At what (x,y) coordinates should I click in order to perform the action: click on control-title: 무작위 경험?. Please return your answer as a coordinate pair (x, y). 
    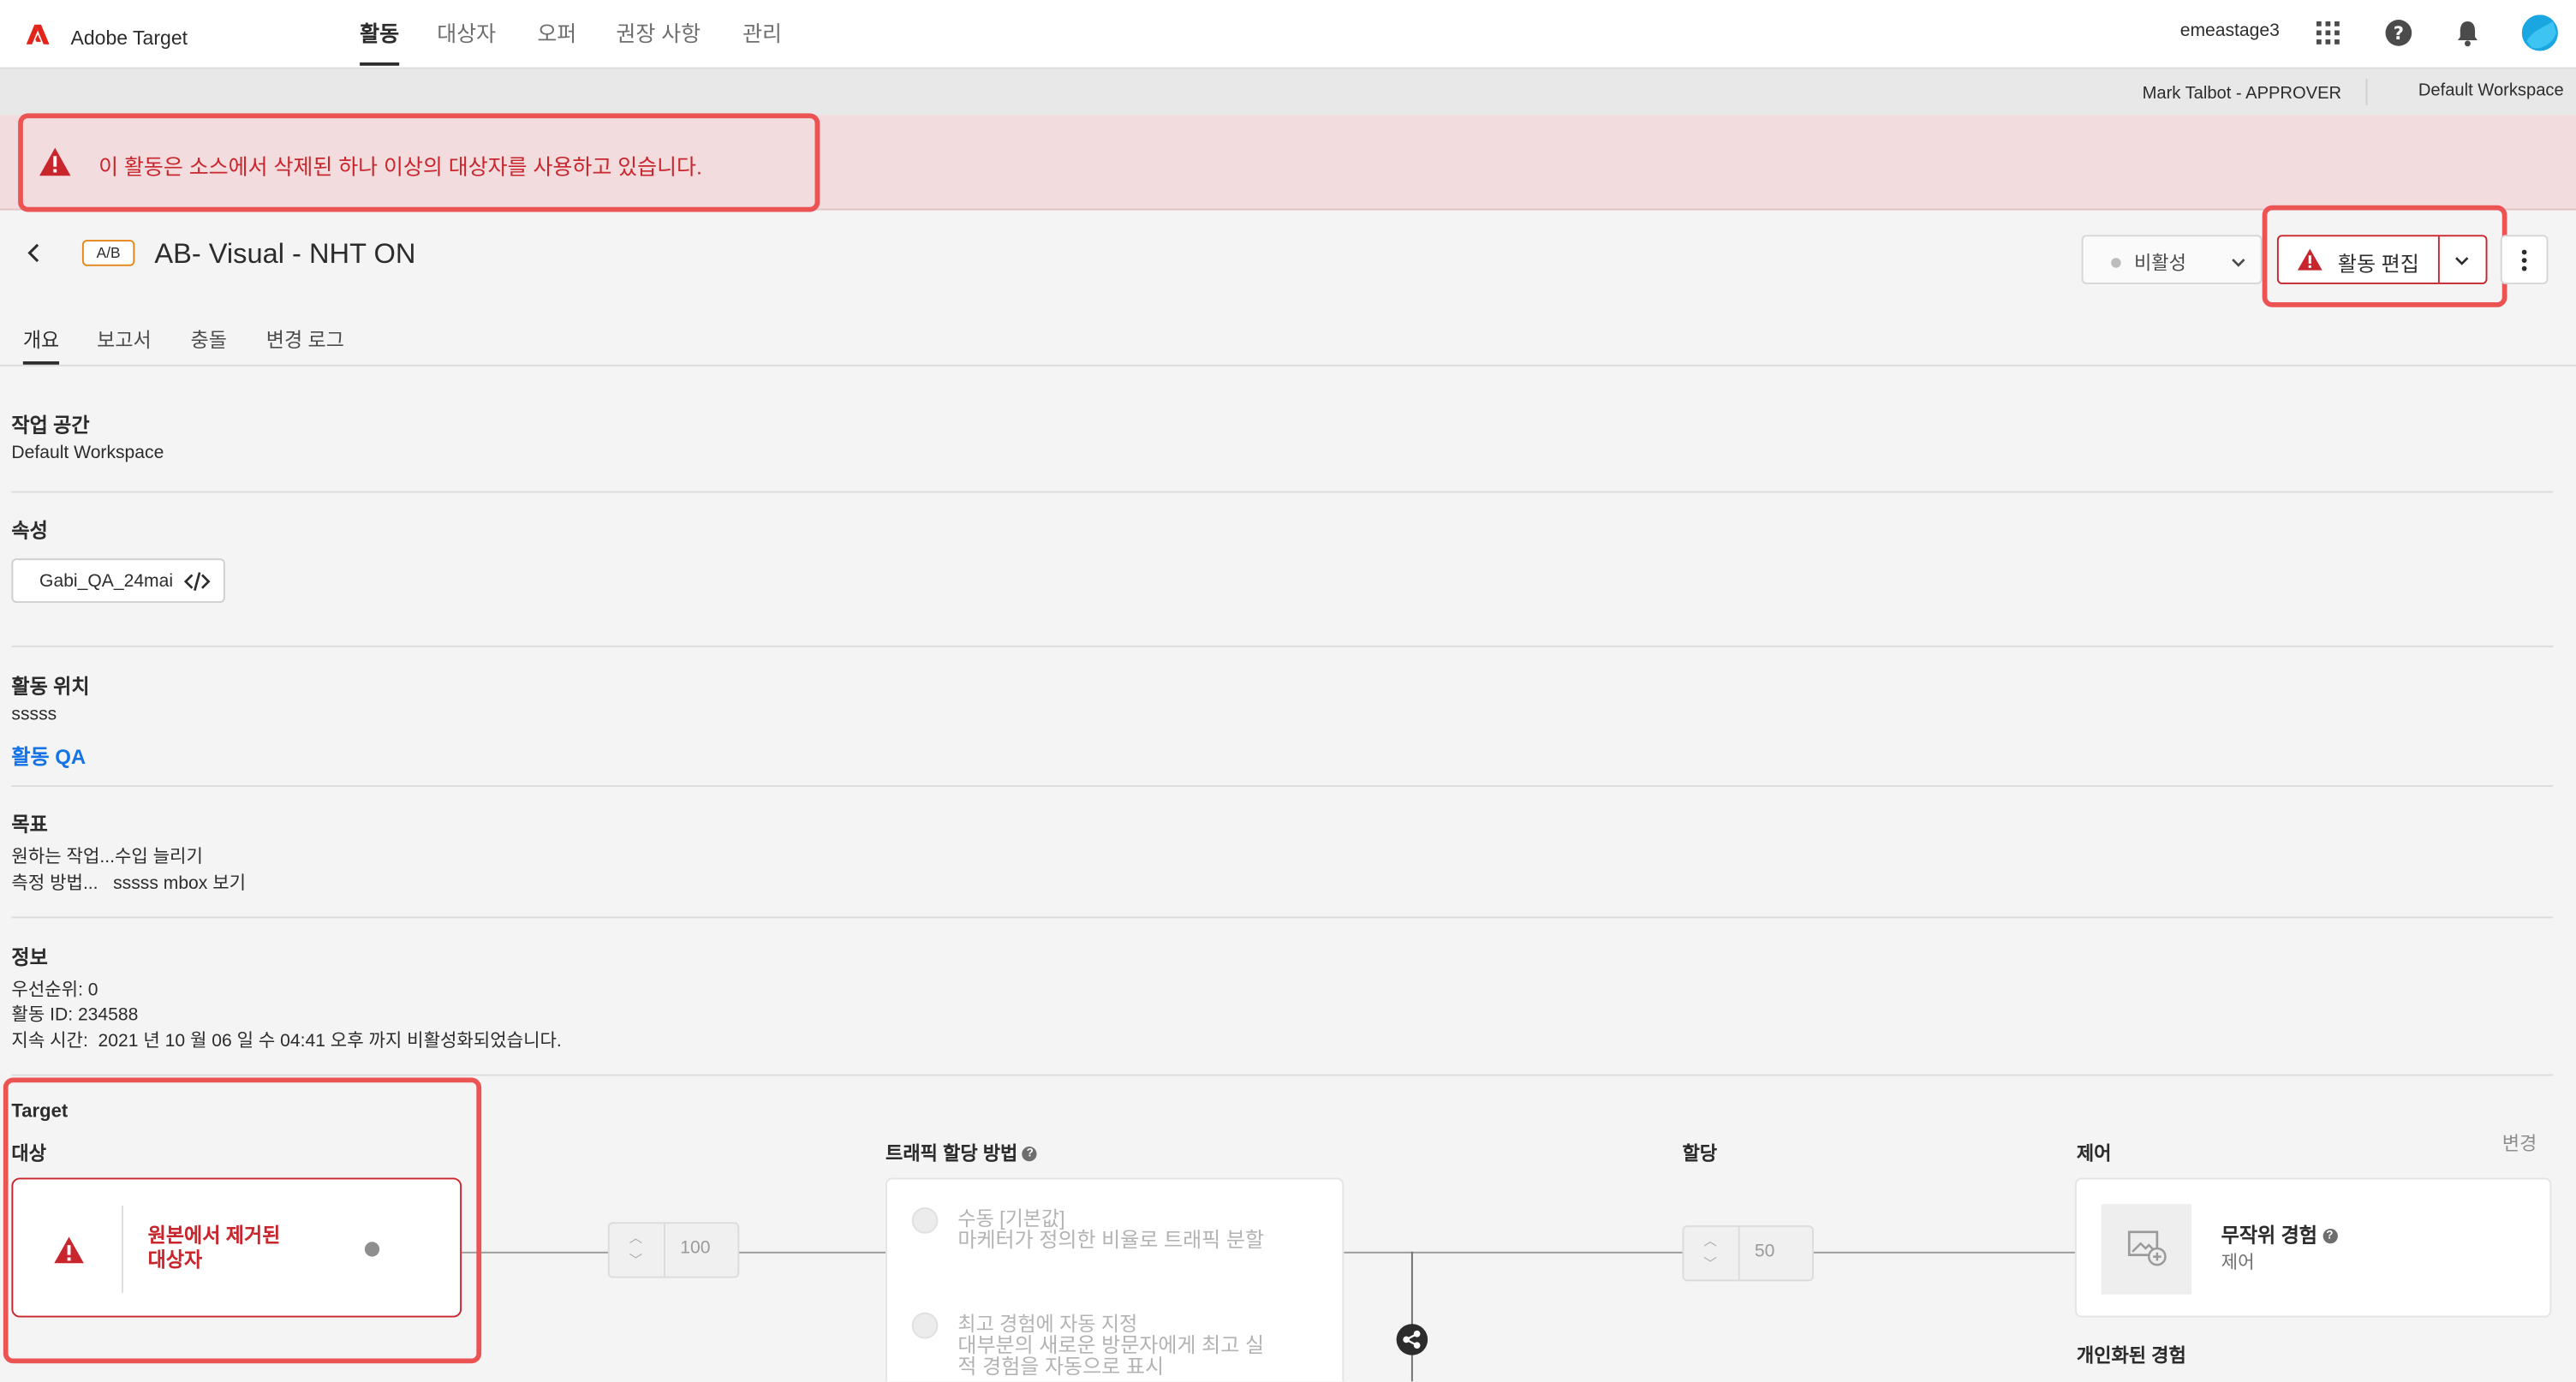
    Looking at the image, I should click on (2279, 1234).